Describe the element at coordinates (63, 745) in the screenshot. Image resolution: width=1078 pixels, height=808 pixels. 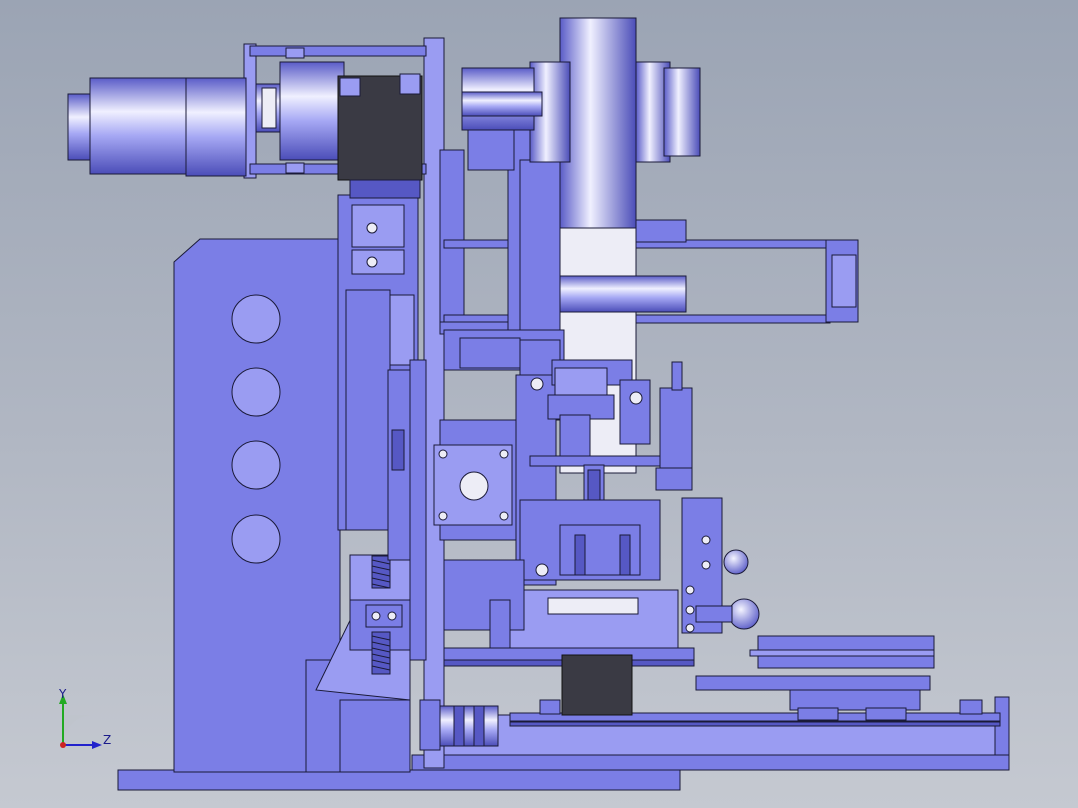
I see `x-axis-dot` at that location.